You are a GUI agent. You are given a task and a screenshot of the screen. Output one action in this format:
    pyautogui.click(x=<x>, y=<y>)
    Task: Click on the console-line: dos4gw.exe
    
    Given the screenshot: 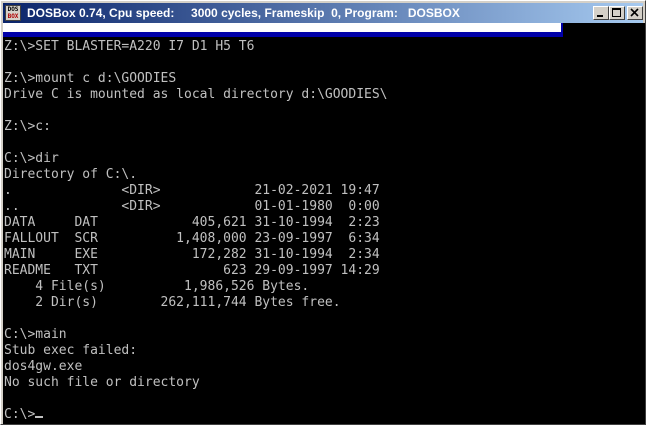 What is the action you would take?
    pyautogui.click(x=43, y=366)
    